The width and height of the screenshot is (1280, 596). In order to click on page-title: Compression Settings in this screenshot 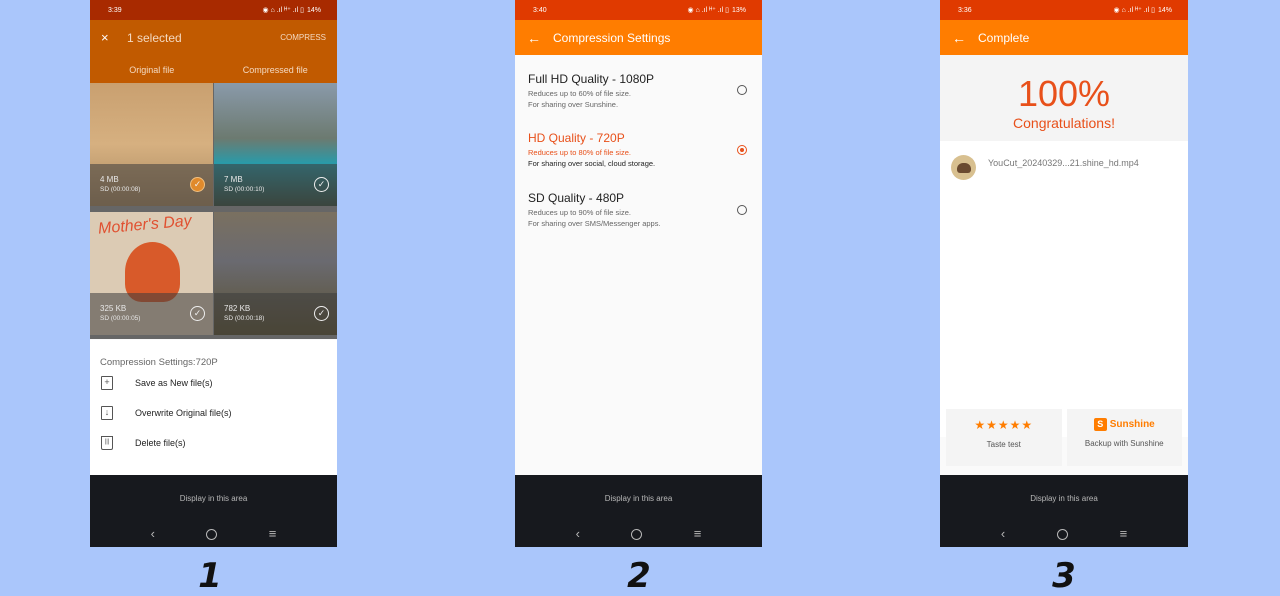, I will do `click(612, 37)`.